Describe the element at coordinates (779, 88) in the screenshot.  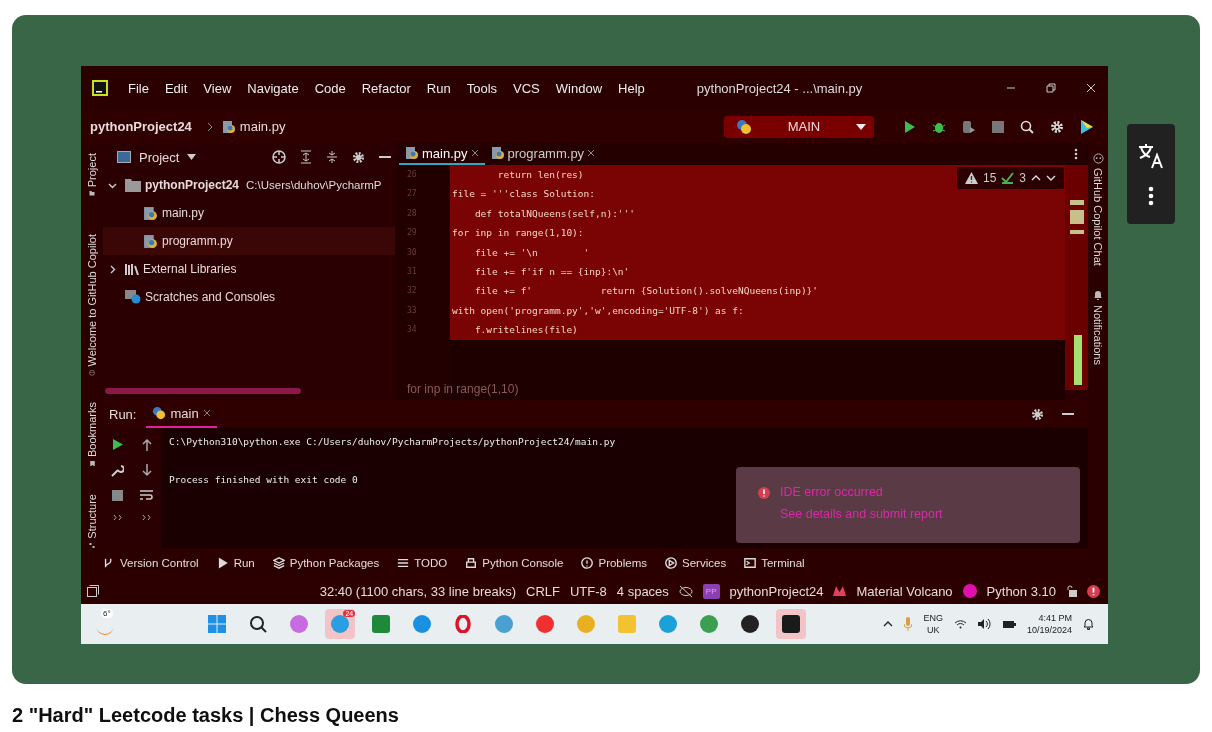
I see `window-title: pythonProject24 - ...\main.py` at that location.